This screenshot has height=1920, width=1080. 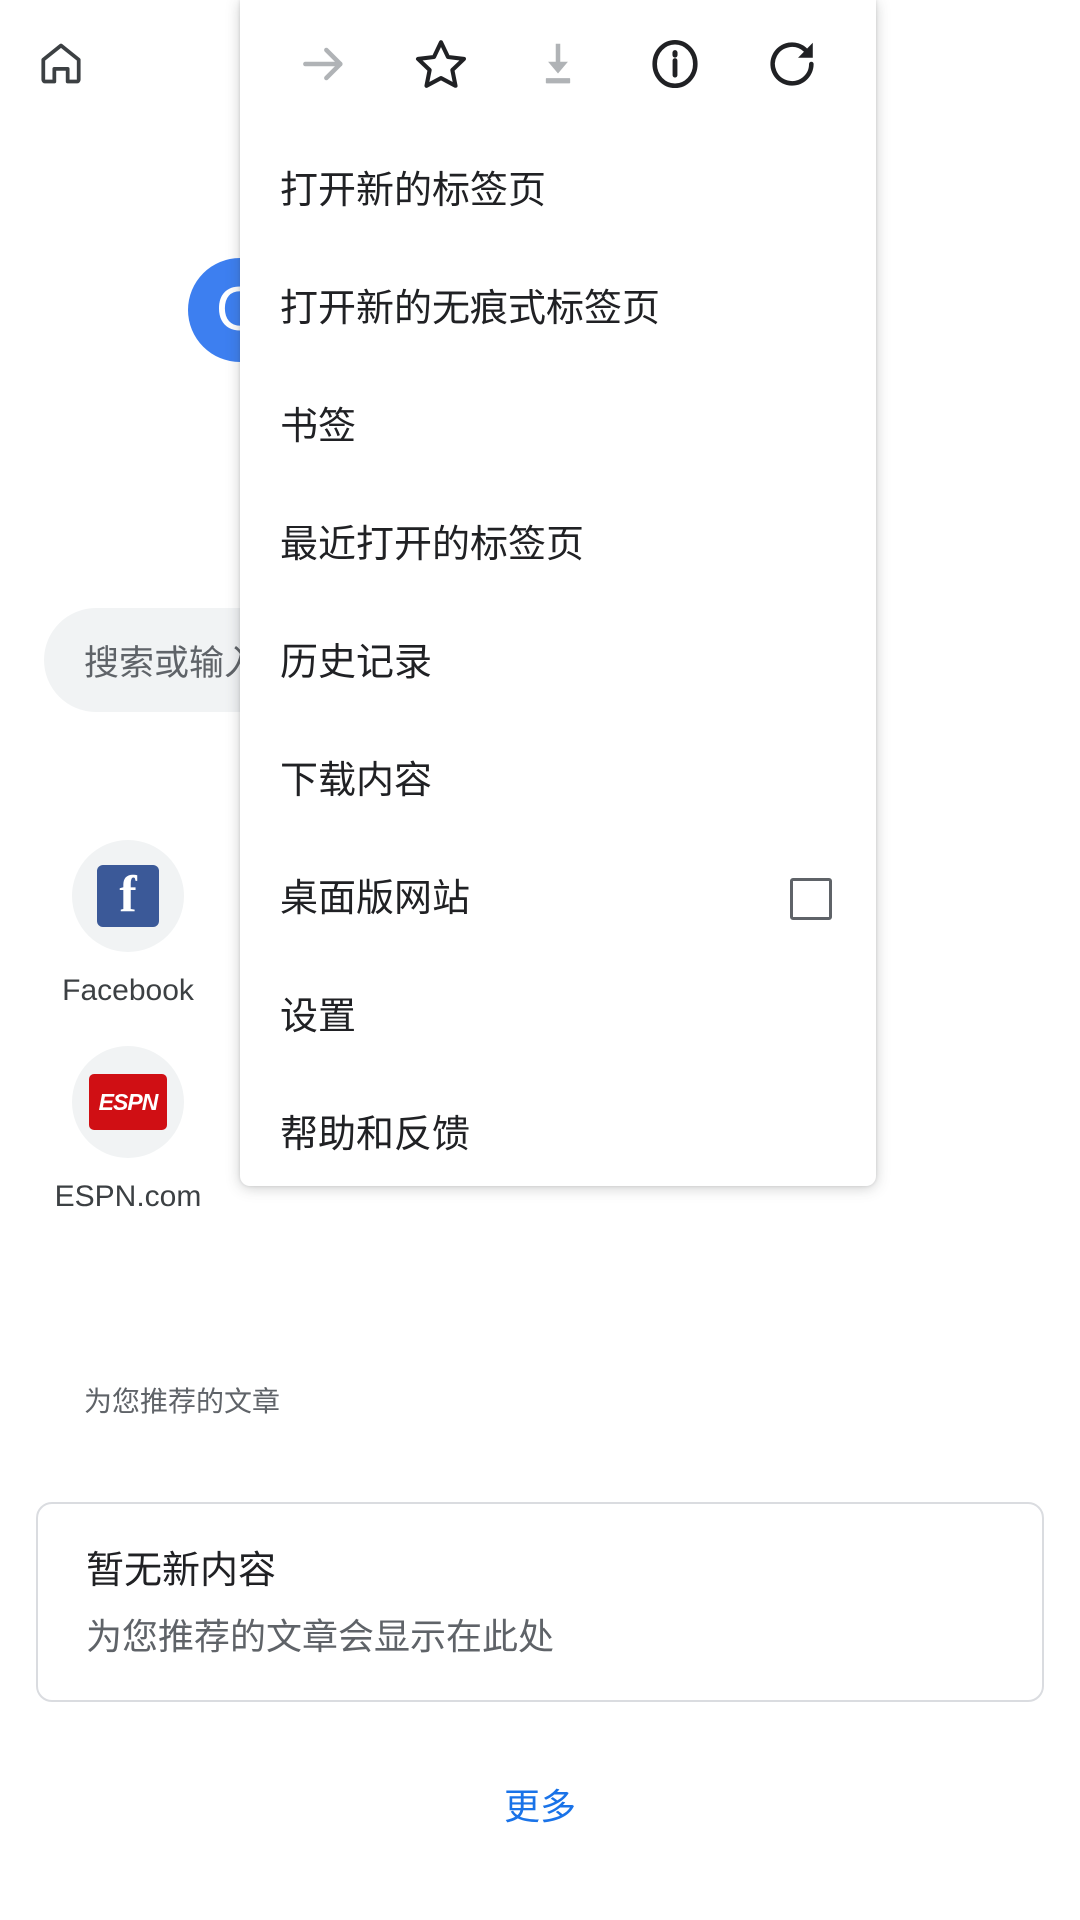 I want to click on menu-item-label: 下载内容, so click(x=356, y=781).